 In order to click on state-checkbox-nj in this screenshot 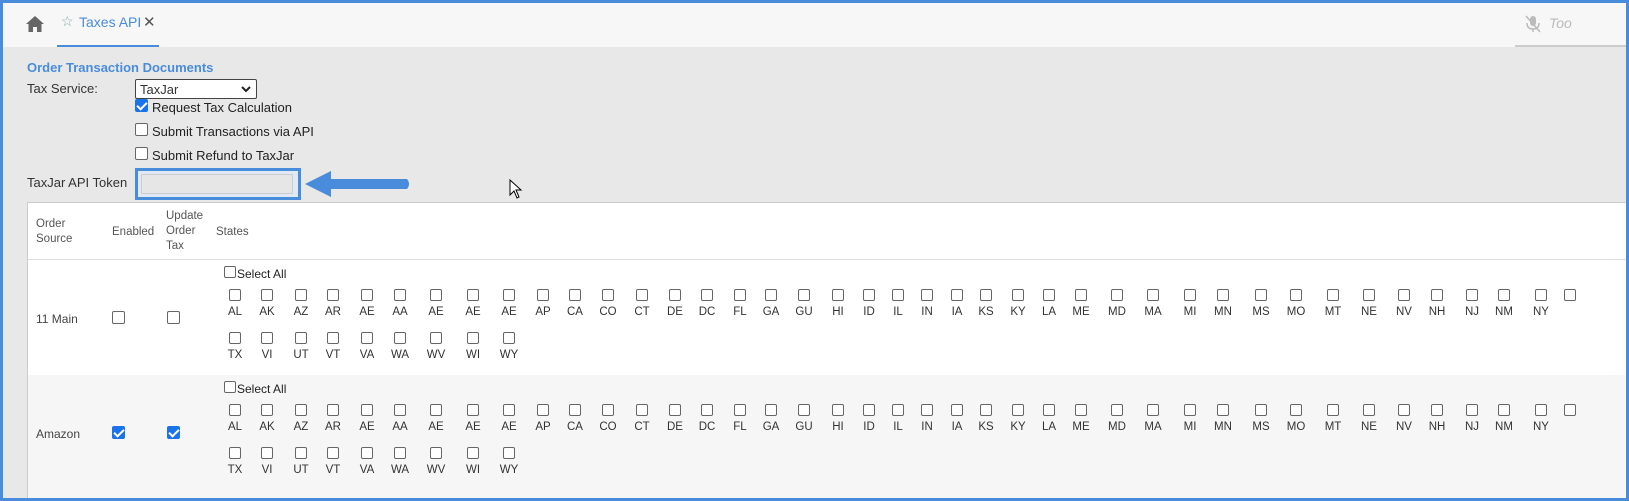, I will do `click(1472, 295)`.